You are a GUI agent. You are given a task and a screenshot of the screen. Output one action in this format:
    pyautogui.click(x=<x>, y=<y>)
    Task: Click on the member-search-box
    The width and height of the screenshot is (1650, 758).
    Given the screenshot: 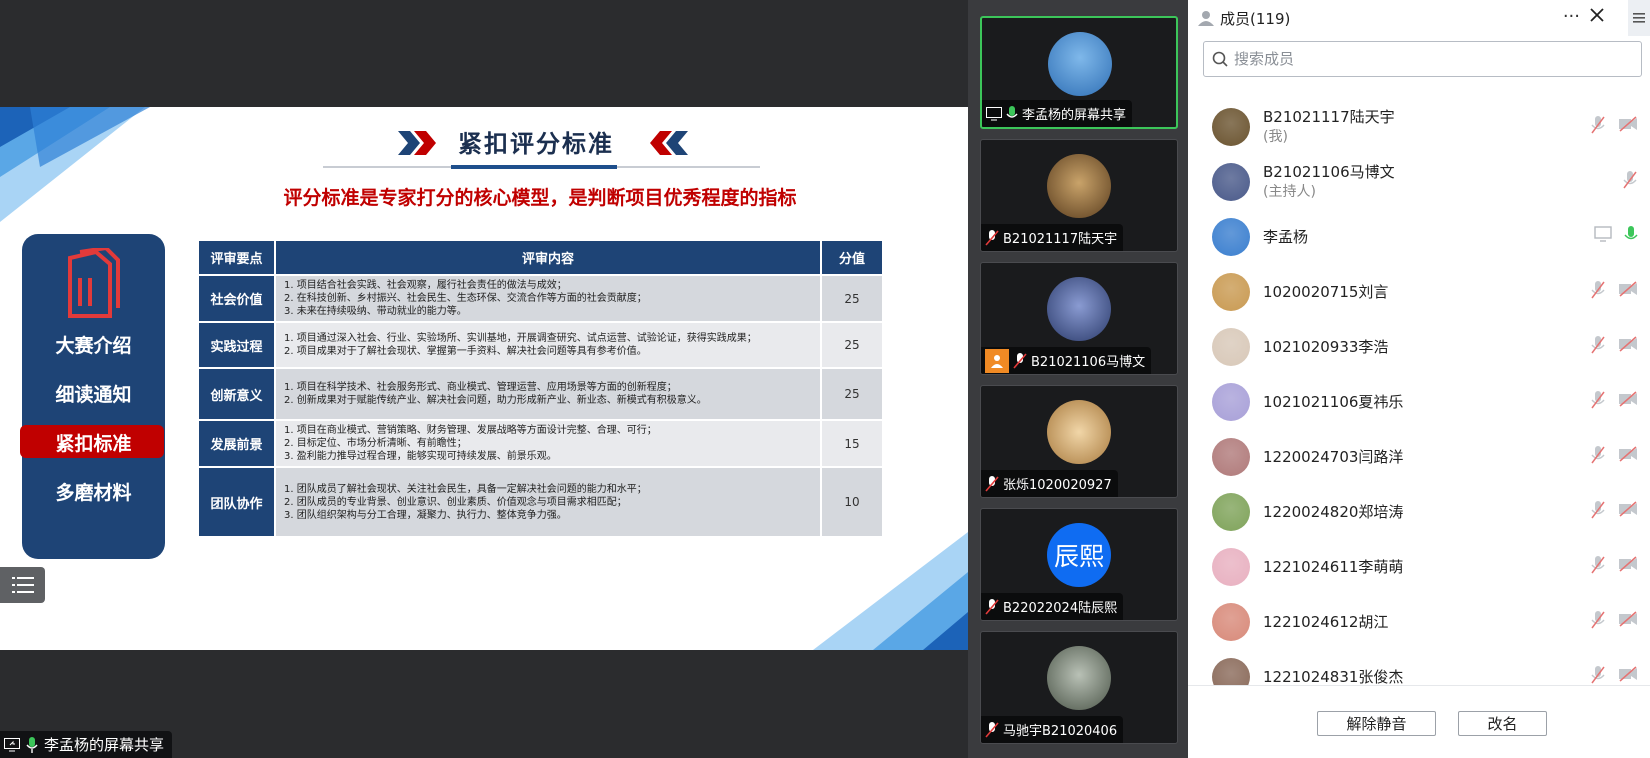 What is the action you would take?
    pyautogui.click(x=1422, y=59)
    